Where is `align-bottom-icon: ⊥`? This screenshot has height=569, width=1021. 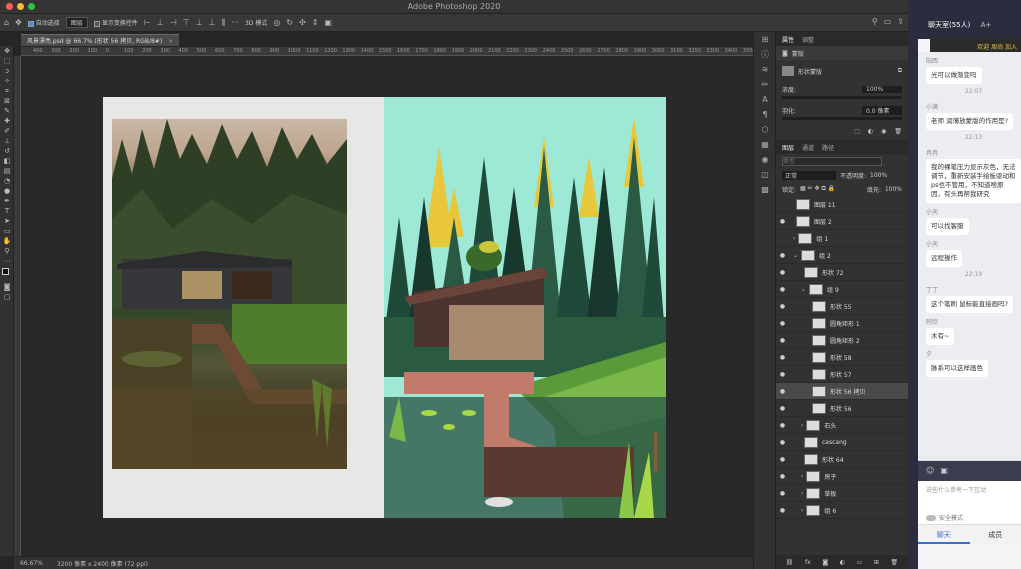 align-bottom-icon: ⊥ is located at coordinates (212, 22).